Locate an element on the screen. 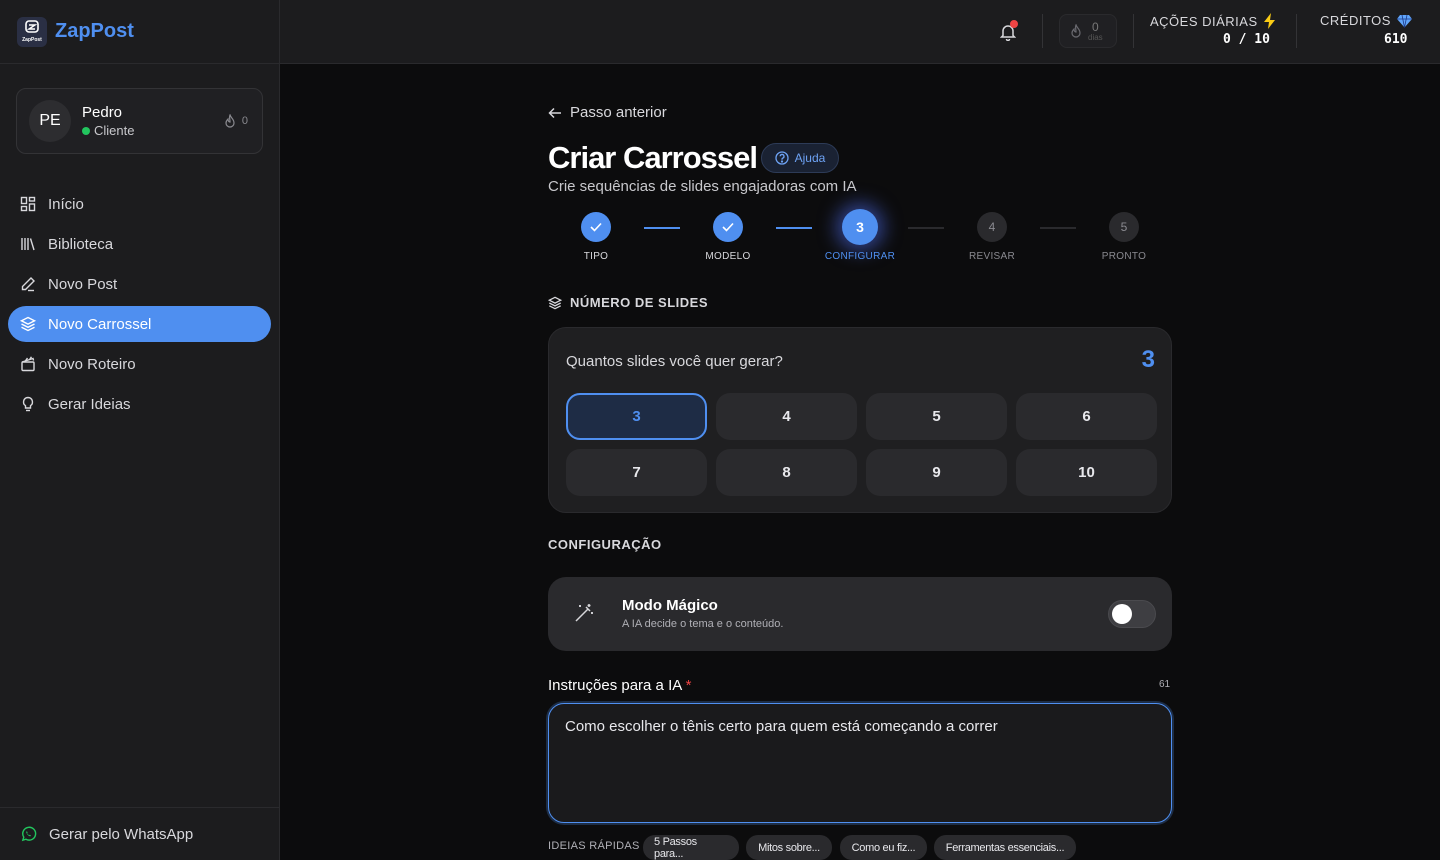 The height and width of the screenshot is (860, 1440). slides-section-title: NÚMERO DE SLIDES is located at coordinates (628, 302).